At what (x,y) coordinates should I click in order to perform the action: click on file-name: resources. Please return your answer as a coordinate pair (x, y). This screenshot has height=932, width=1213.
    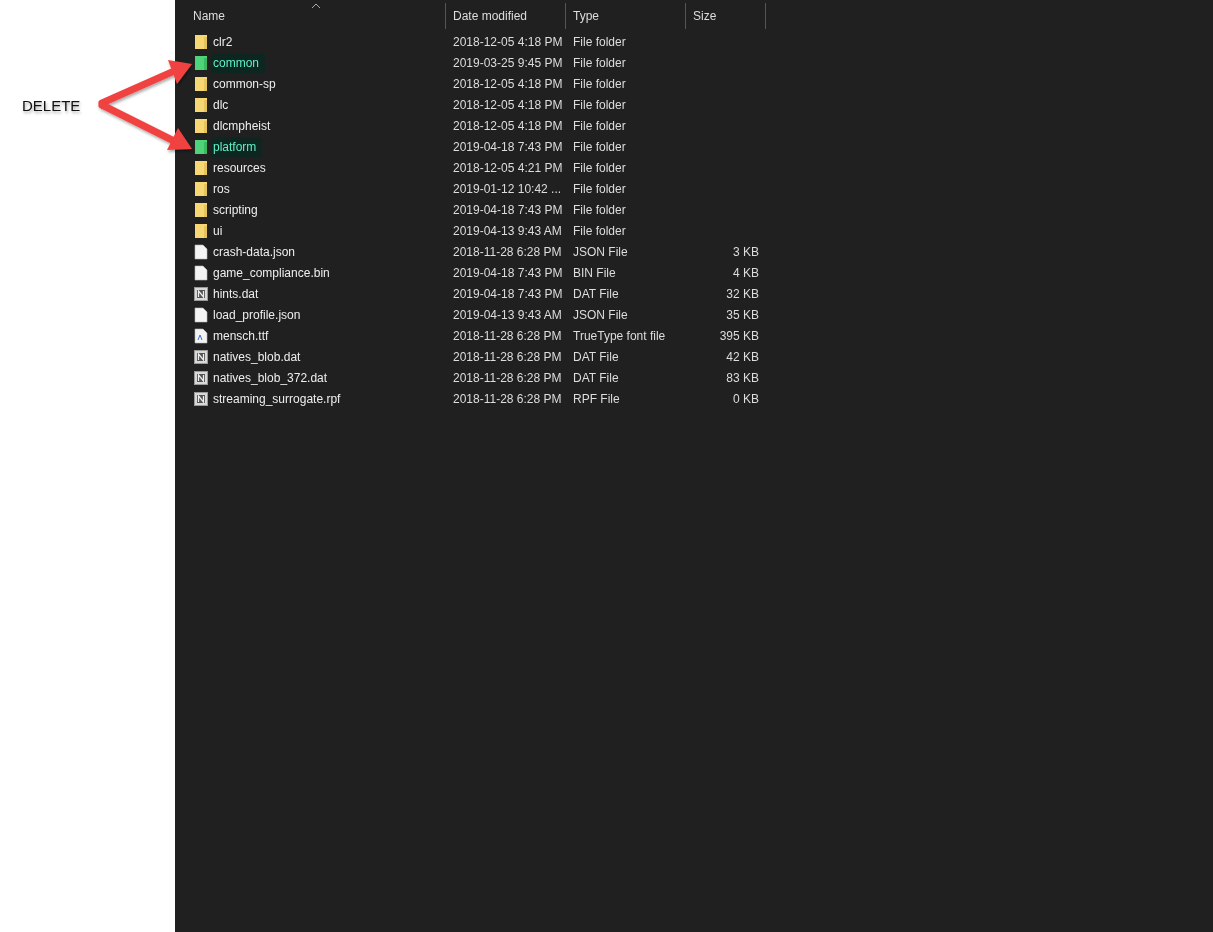
    Looking at the image, I should click on (241, 167).